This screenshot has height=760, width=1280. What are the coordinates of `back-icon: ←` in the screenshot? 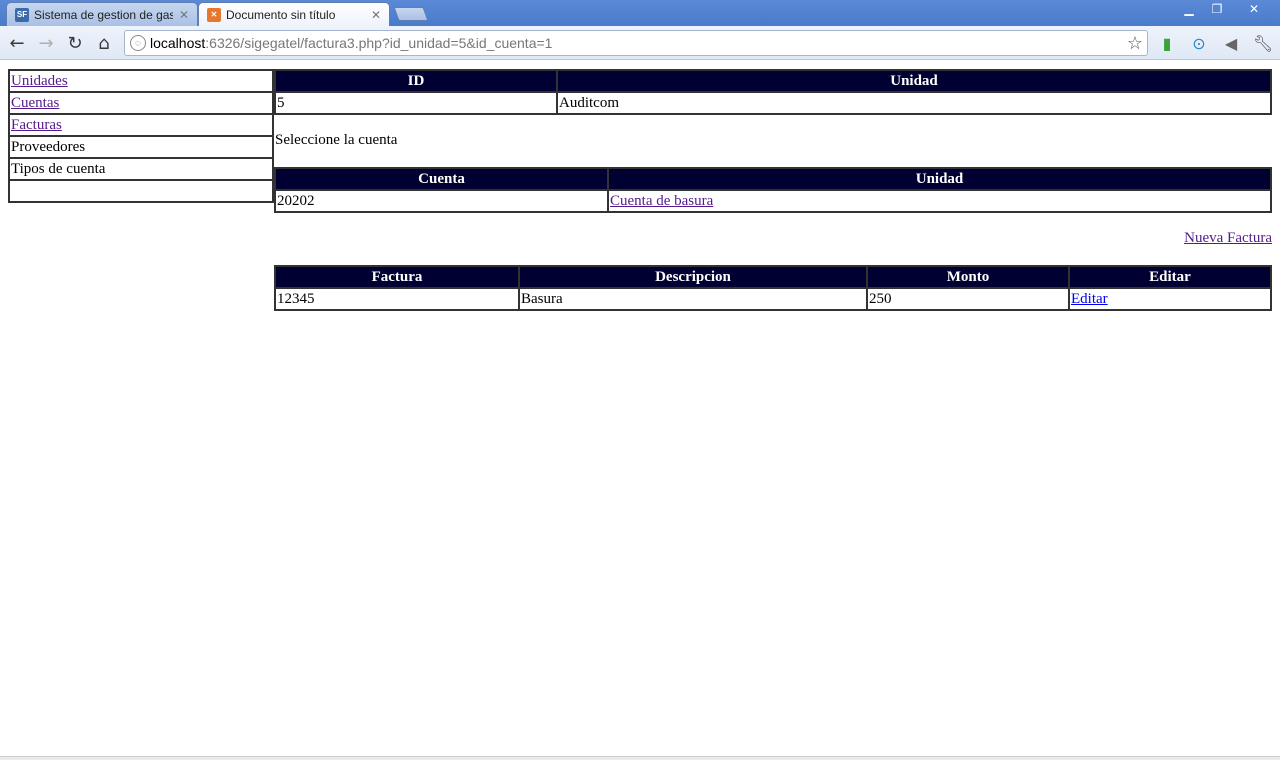 It's located at (17, 43).